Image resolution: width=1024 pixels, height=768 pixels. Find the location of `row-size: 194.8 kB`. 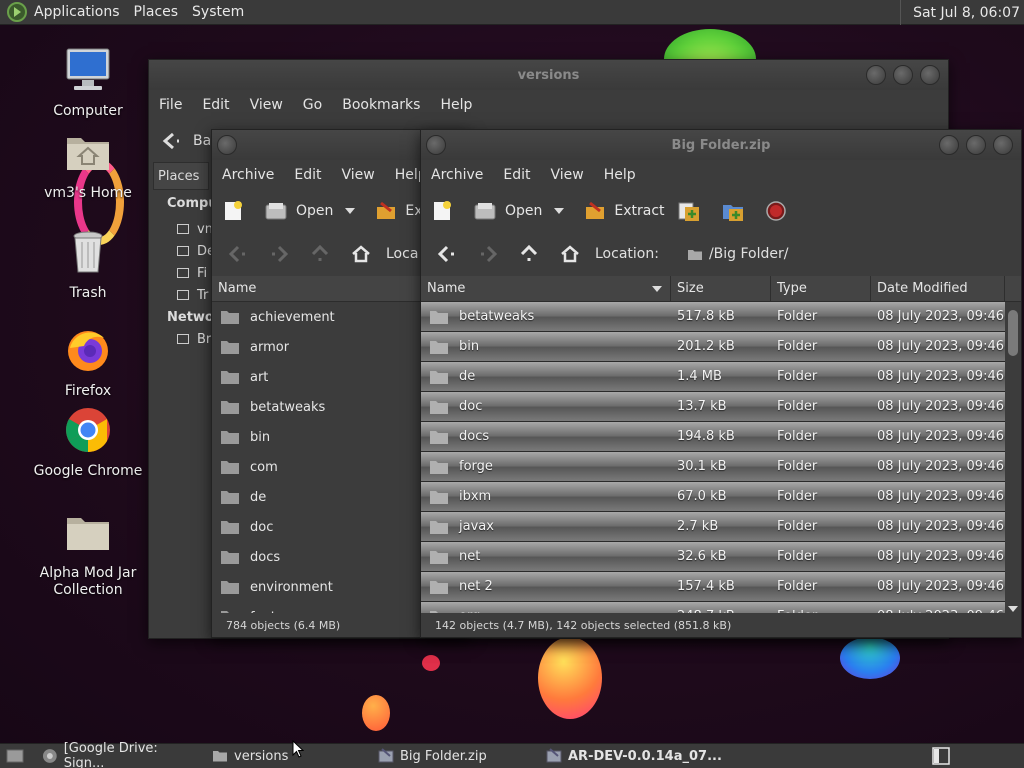

row-size: 194.8 kB is located at coordinates (706, 436).